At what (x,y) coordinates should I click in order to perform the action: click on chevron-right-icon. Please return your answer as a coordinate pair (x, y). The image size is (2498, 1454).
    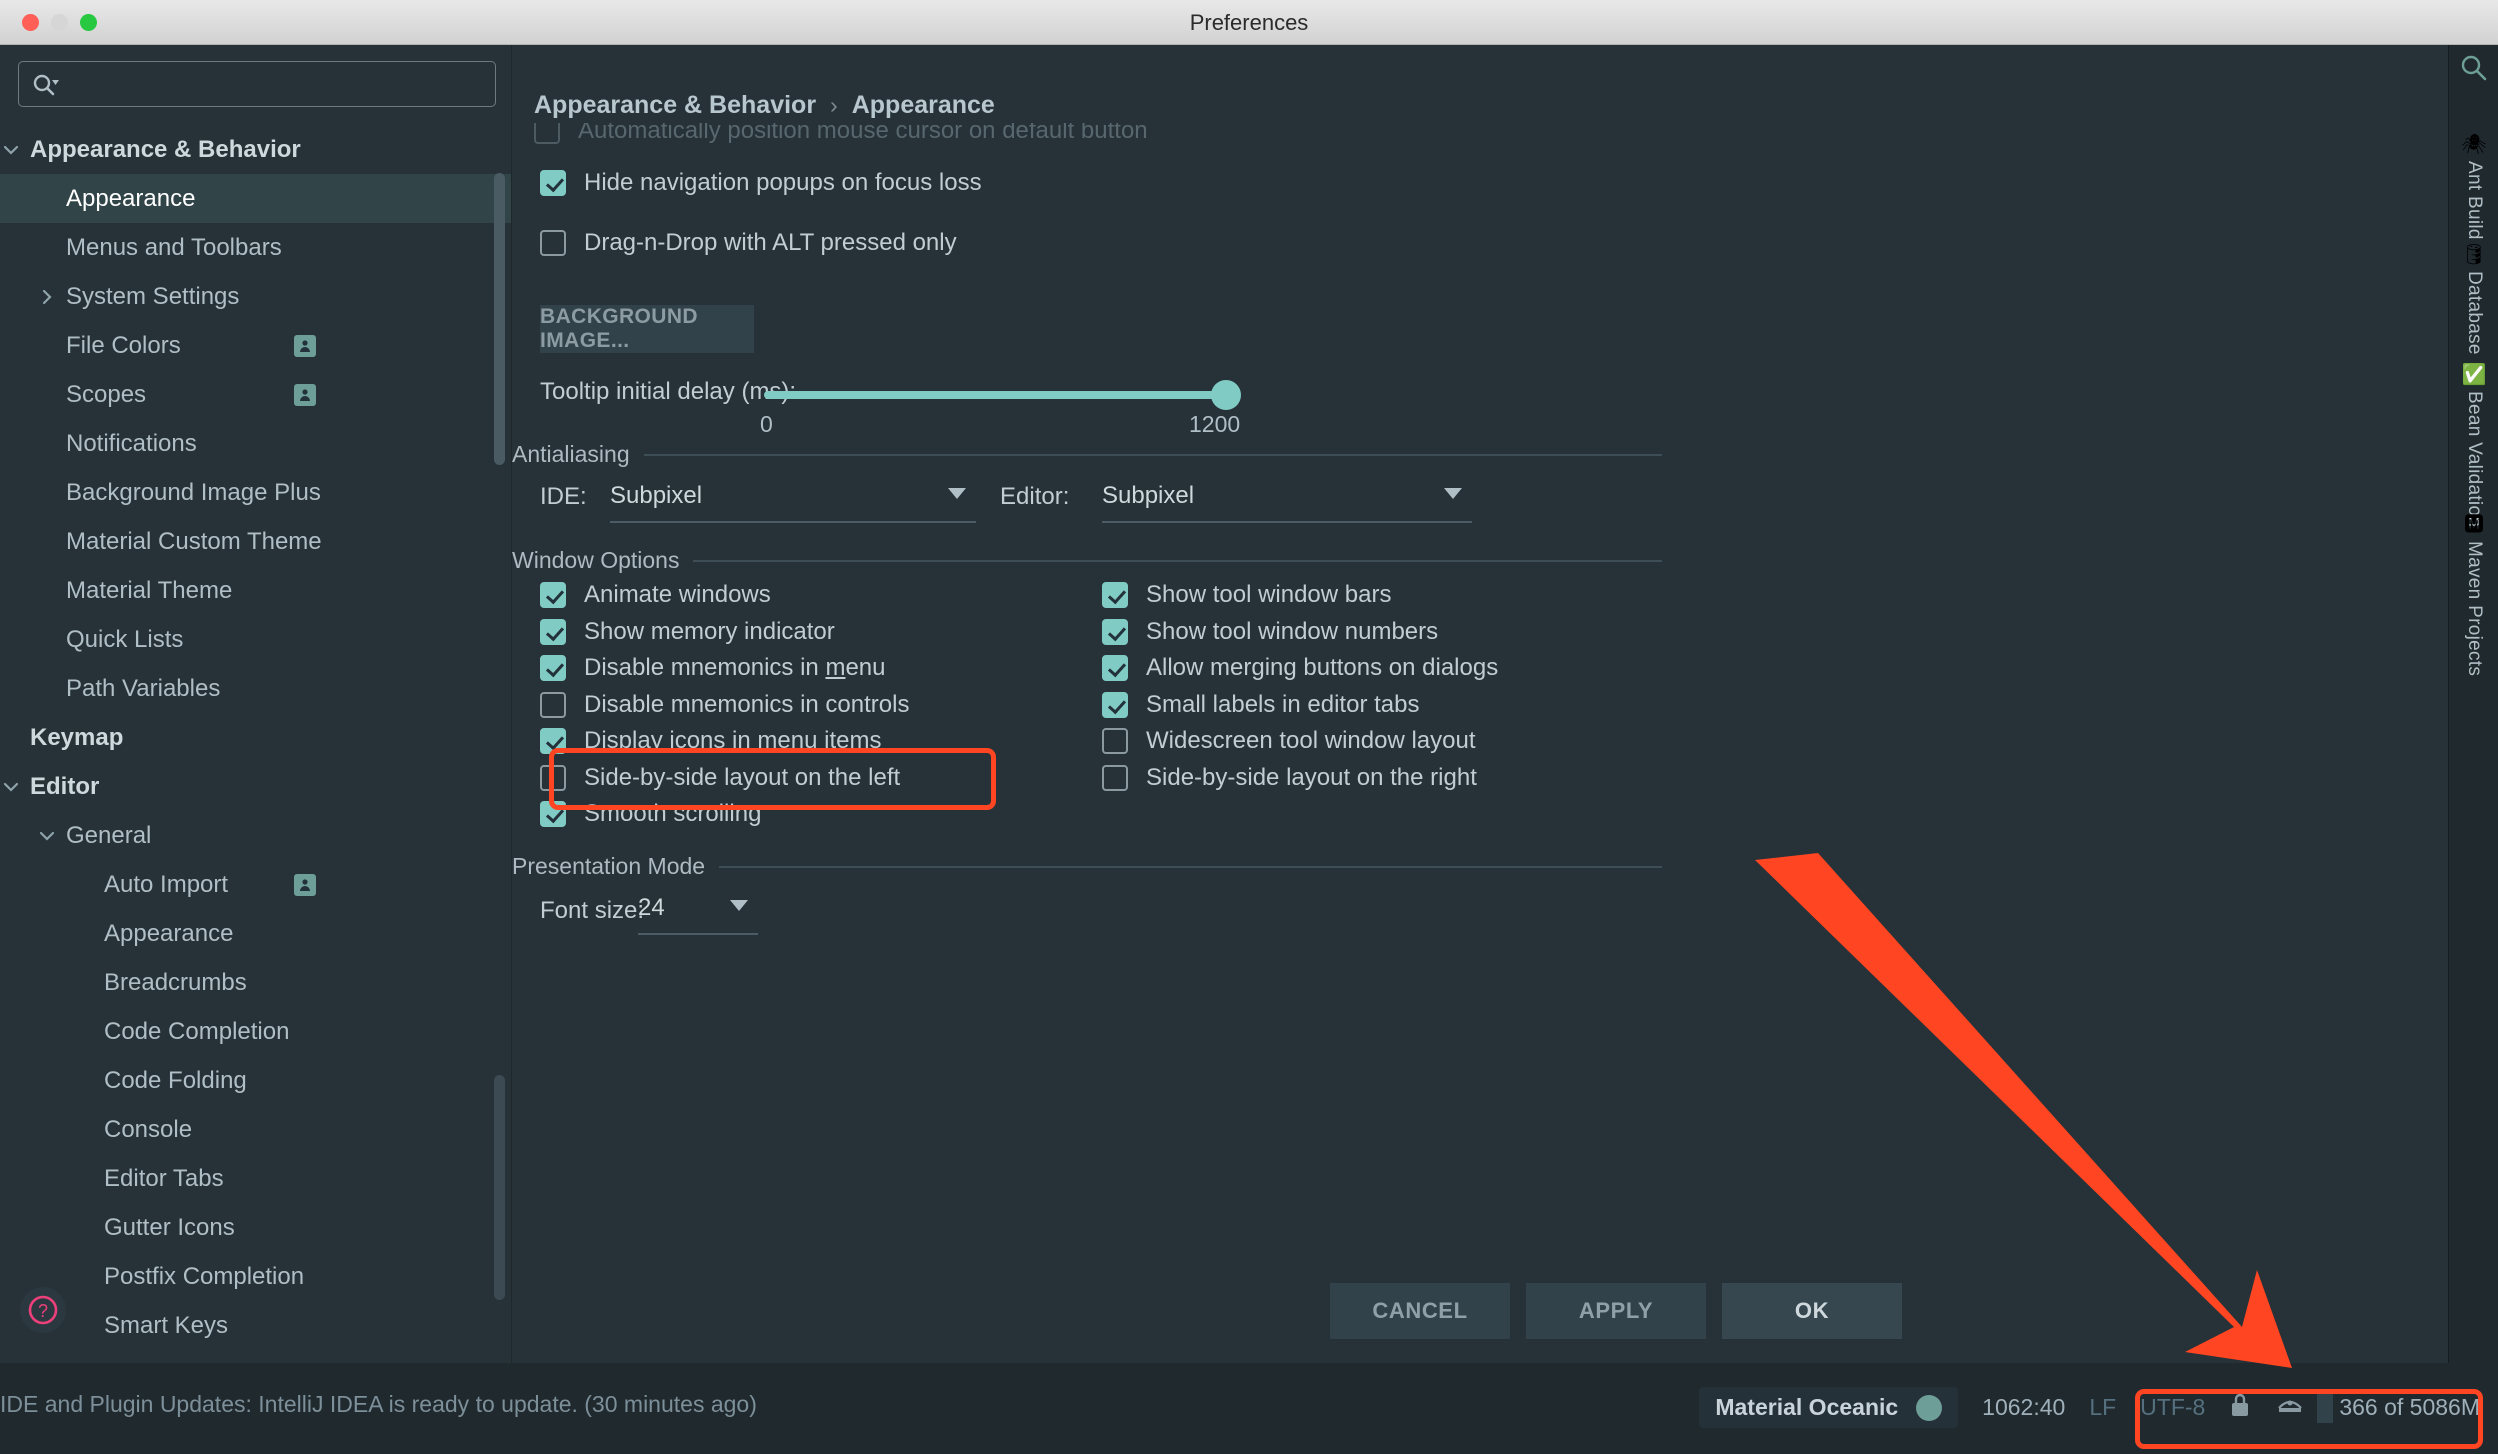
    Looking at the image, I should click on (47, 296).